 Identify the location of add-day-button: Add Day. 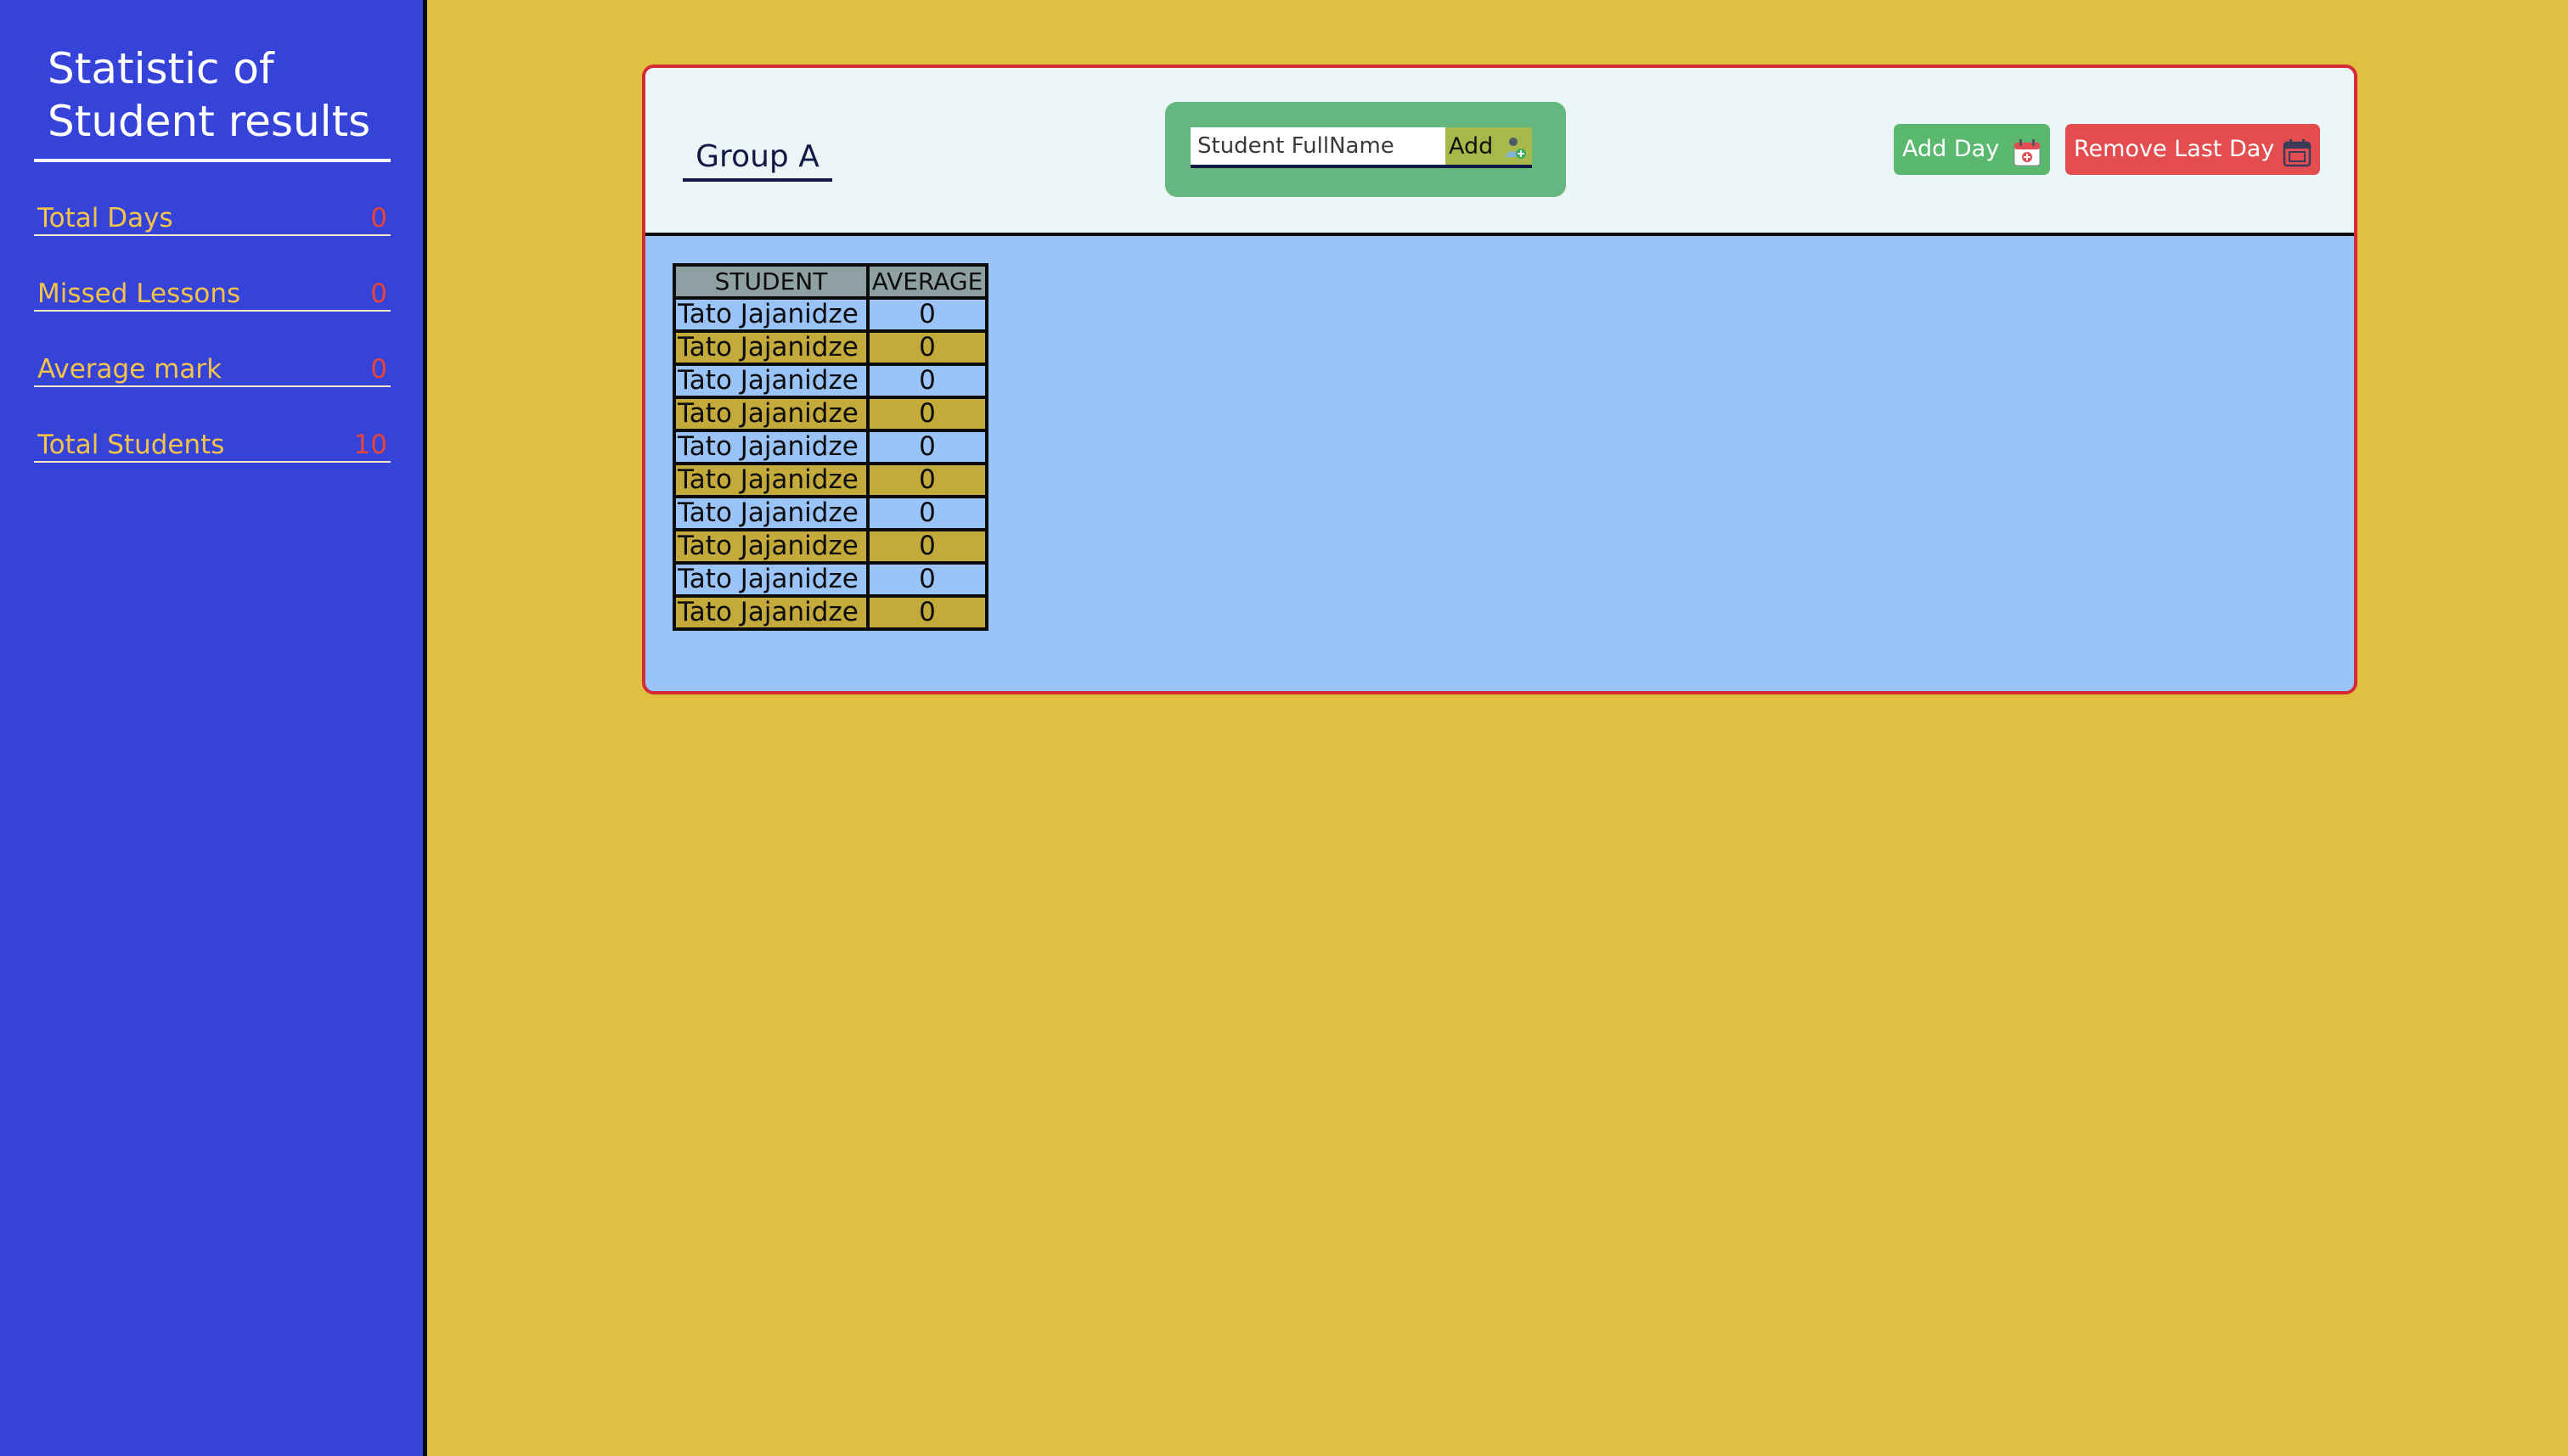
(1972, 149).